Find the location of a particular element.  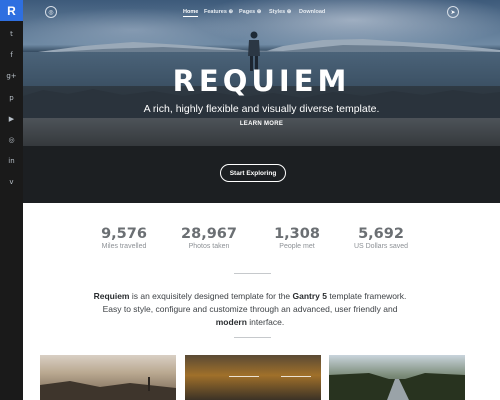

card-image-road-sunset is located at coordinates (108, 377).